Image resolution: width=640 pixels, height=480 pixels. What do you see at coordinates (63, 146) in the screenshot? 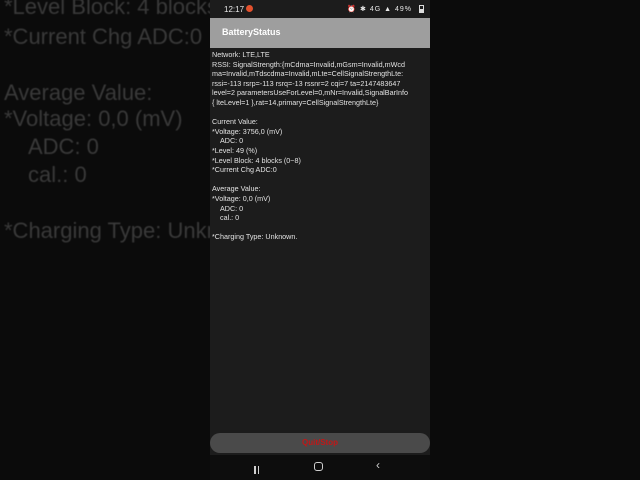
I see `bg-line: ADC: 0` at bounding box center [63, 146].